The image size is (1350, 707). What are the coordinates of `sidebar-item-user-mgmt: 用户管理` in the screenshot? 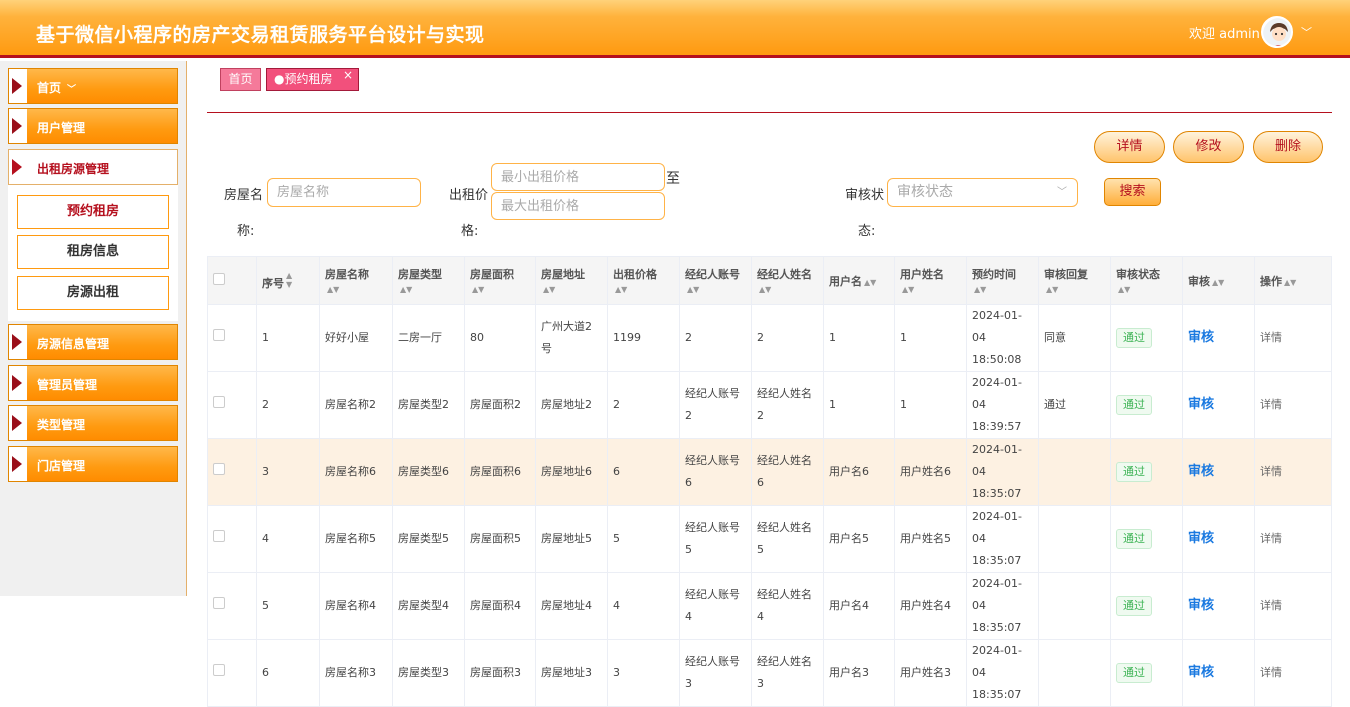 It's located at (93, 126).